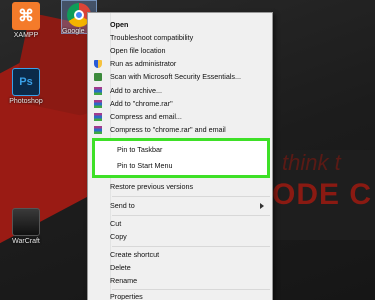  Describe the element at coordinates (124, 280) in the screenshot. I see `menu-item-label: Rename` at that location.